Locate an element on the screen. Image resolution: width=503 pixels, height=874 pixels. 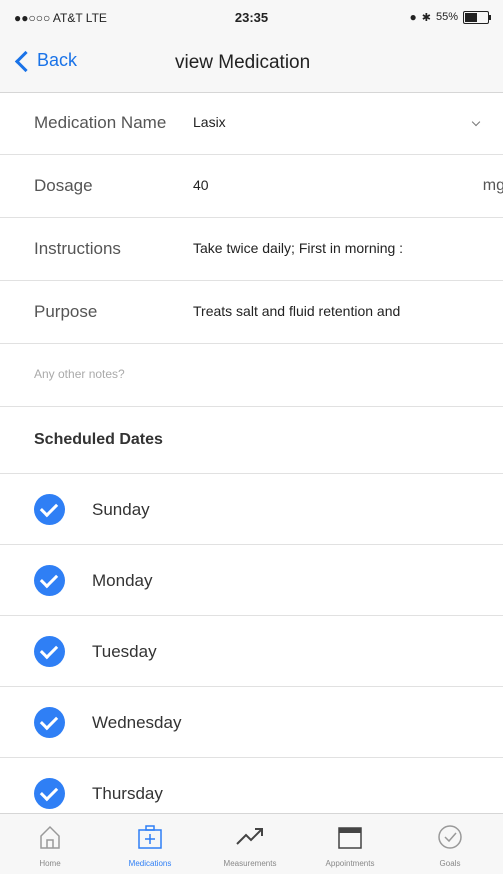
tab-goals: Goals is located at coordinates (450, 844).